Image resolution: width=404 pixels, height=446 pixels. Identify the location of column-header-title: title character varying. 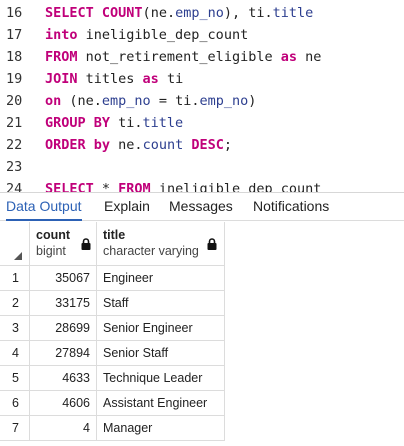
(161, 244).